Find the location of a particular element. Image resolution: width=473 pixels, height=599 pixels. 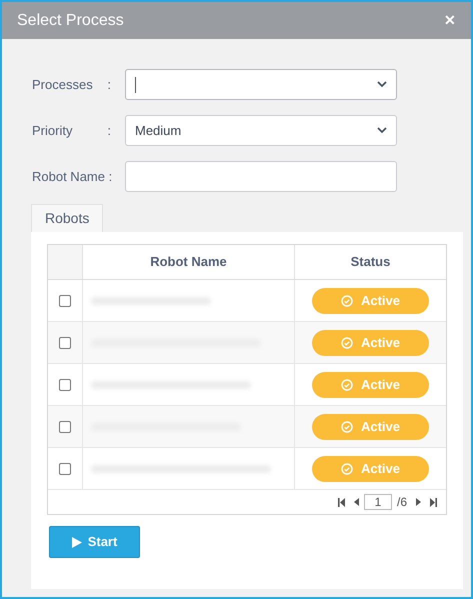

field-label: Processes is located at coordinates (62, 85).